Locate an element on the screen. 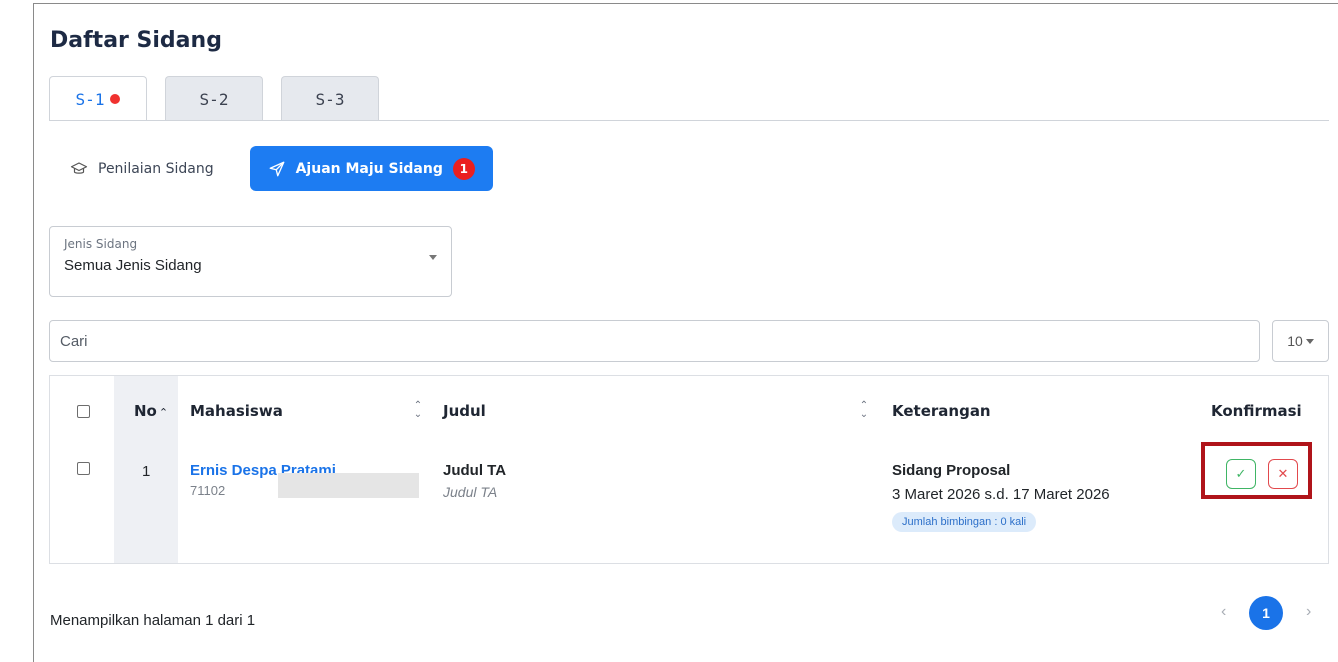 This screenshot has width=1338, height=662. header-no-label: No is located at coordinates (145, 411).